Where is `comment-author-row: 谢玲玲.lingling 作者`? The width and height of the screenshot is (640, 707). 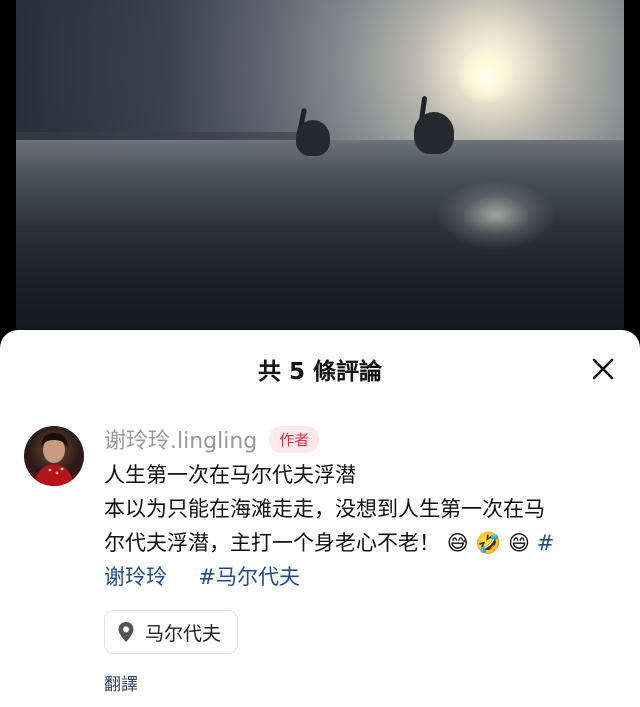 comment-author-row: 谢玲玲.lingling 作者 is located at coordinates (364, 439).